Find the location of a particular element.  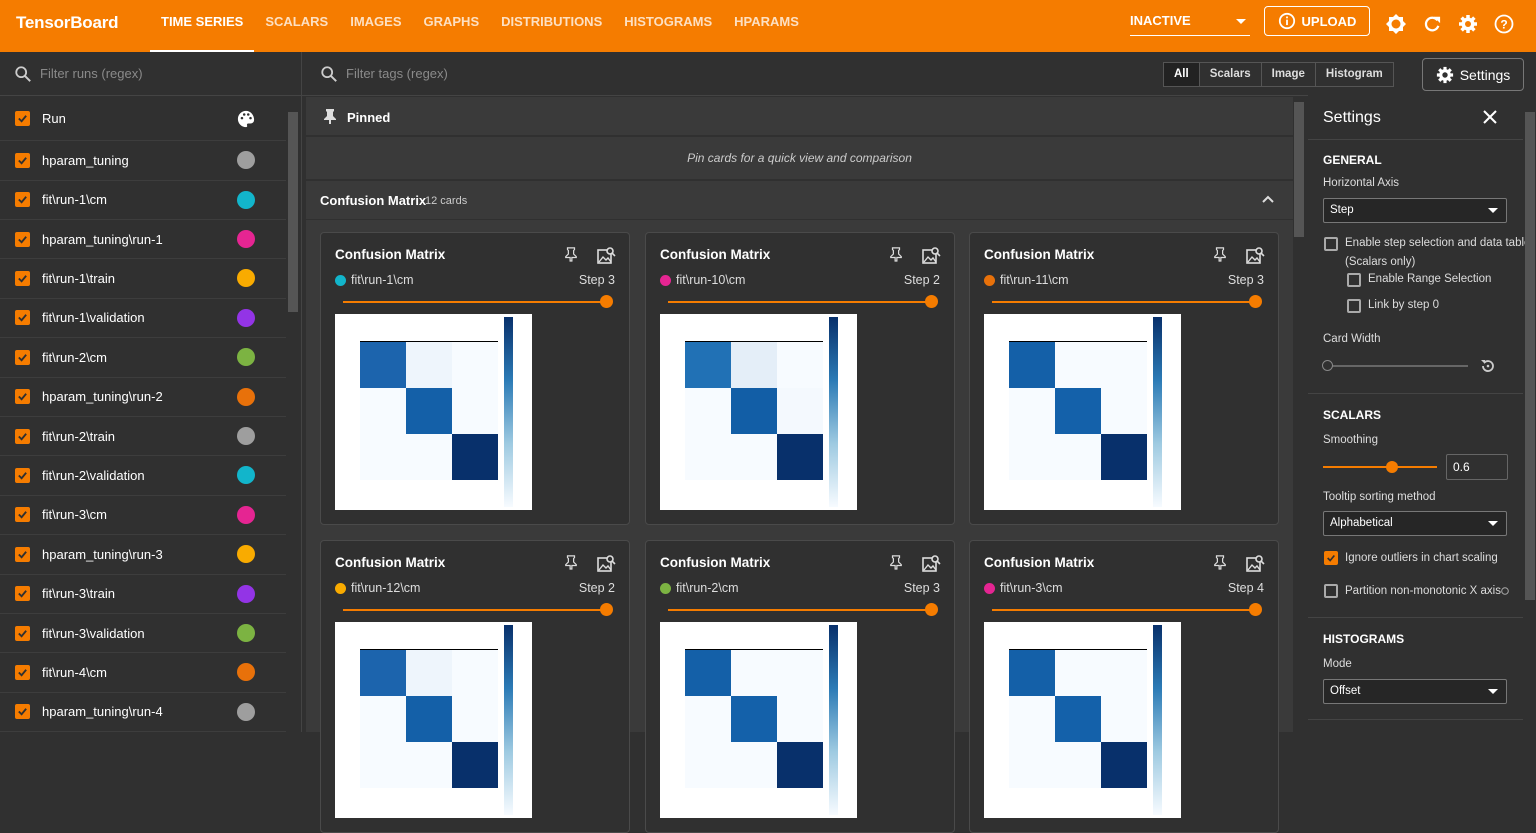

runs-filter: Filter runs (regex) is located at coordinates (150, 74).